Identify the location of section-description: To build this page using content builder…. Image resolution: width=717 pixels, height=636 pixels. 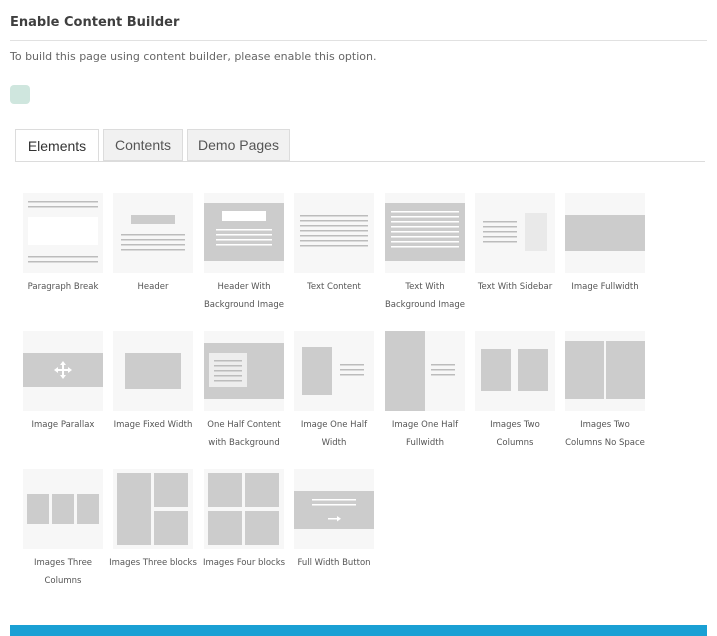
(193, 56).